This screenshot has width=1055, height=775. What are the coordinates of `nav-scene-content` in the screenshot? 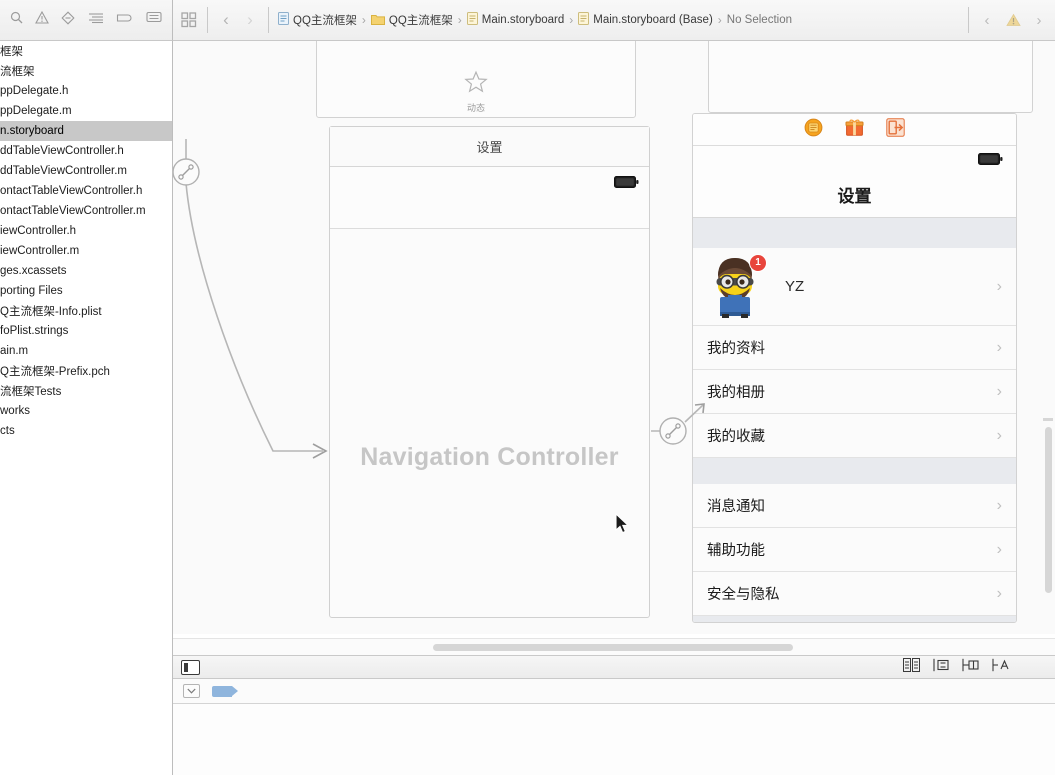 It's located at (489, 198).